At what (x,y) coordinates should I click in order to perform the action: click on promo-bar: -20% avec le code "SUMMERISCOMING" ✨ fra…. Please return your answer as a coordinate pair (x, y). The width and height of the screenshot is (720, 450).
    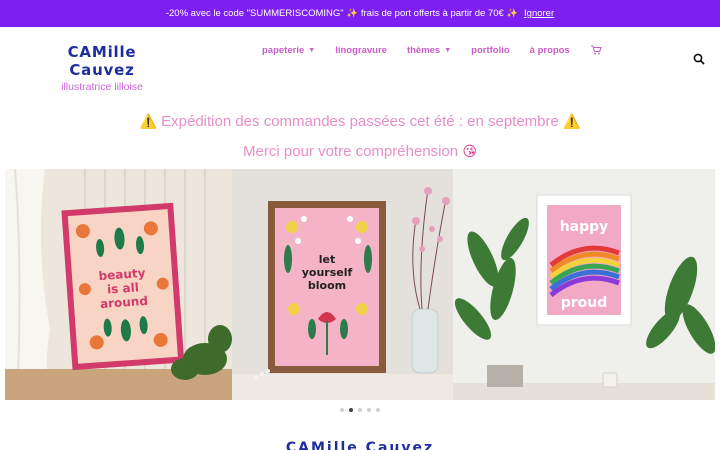
    Looking at the image, I should click on (360, 13).